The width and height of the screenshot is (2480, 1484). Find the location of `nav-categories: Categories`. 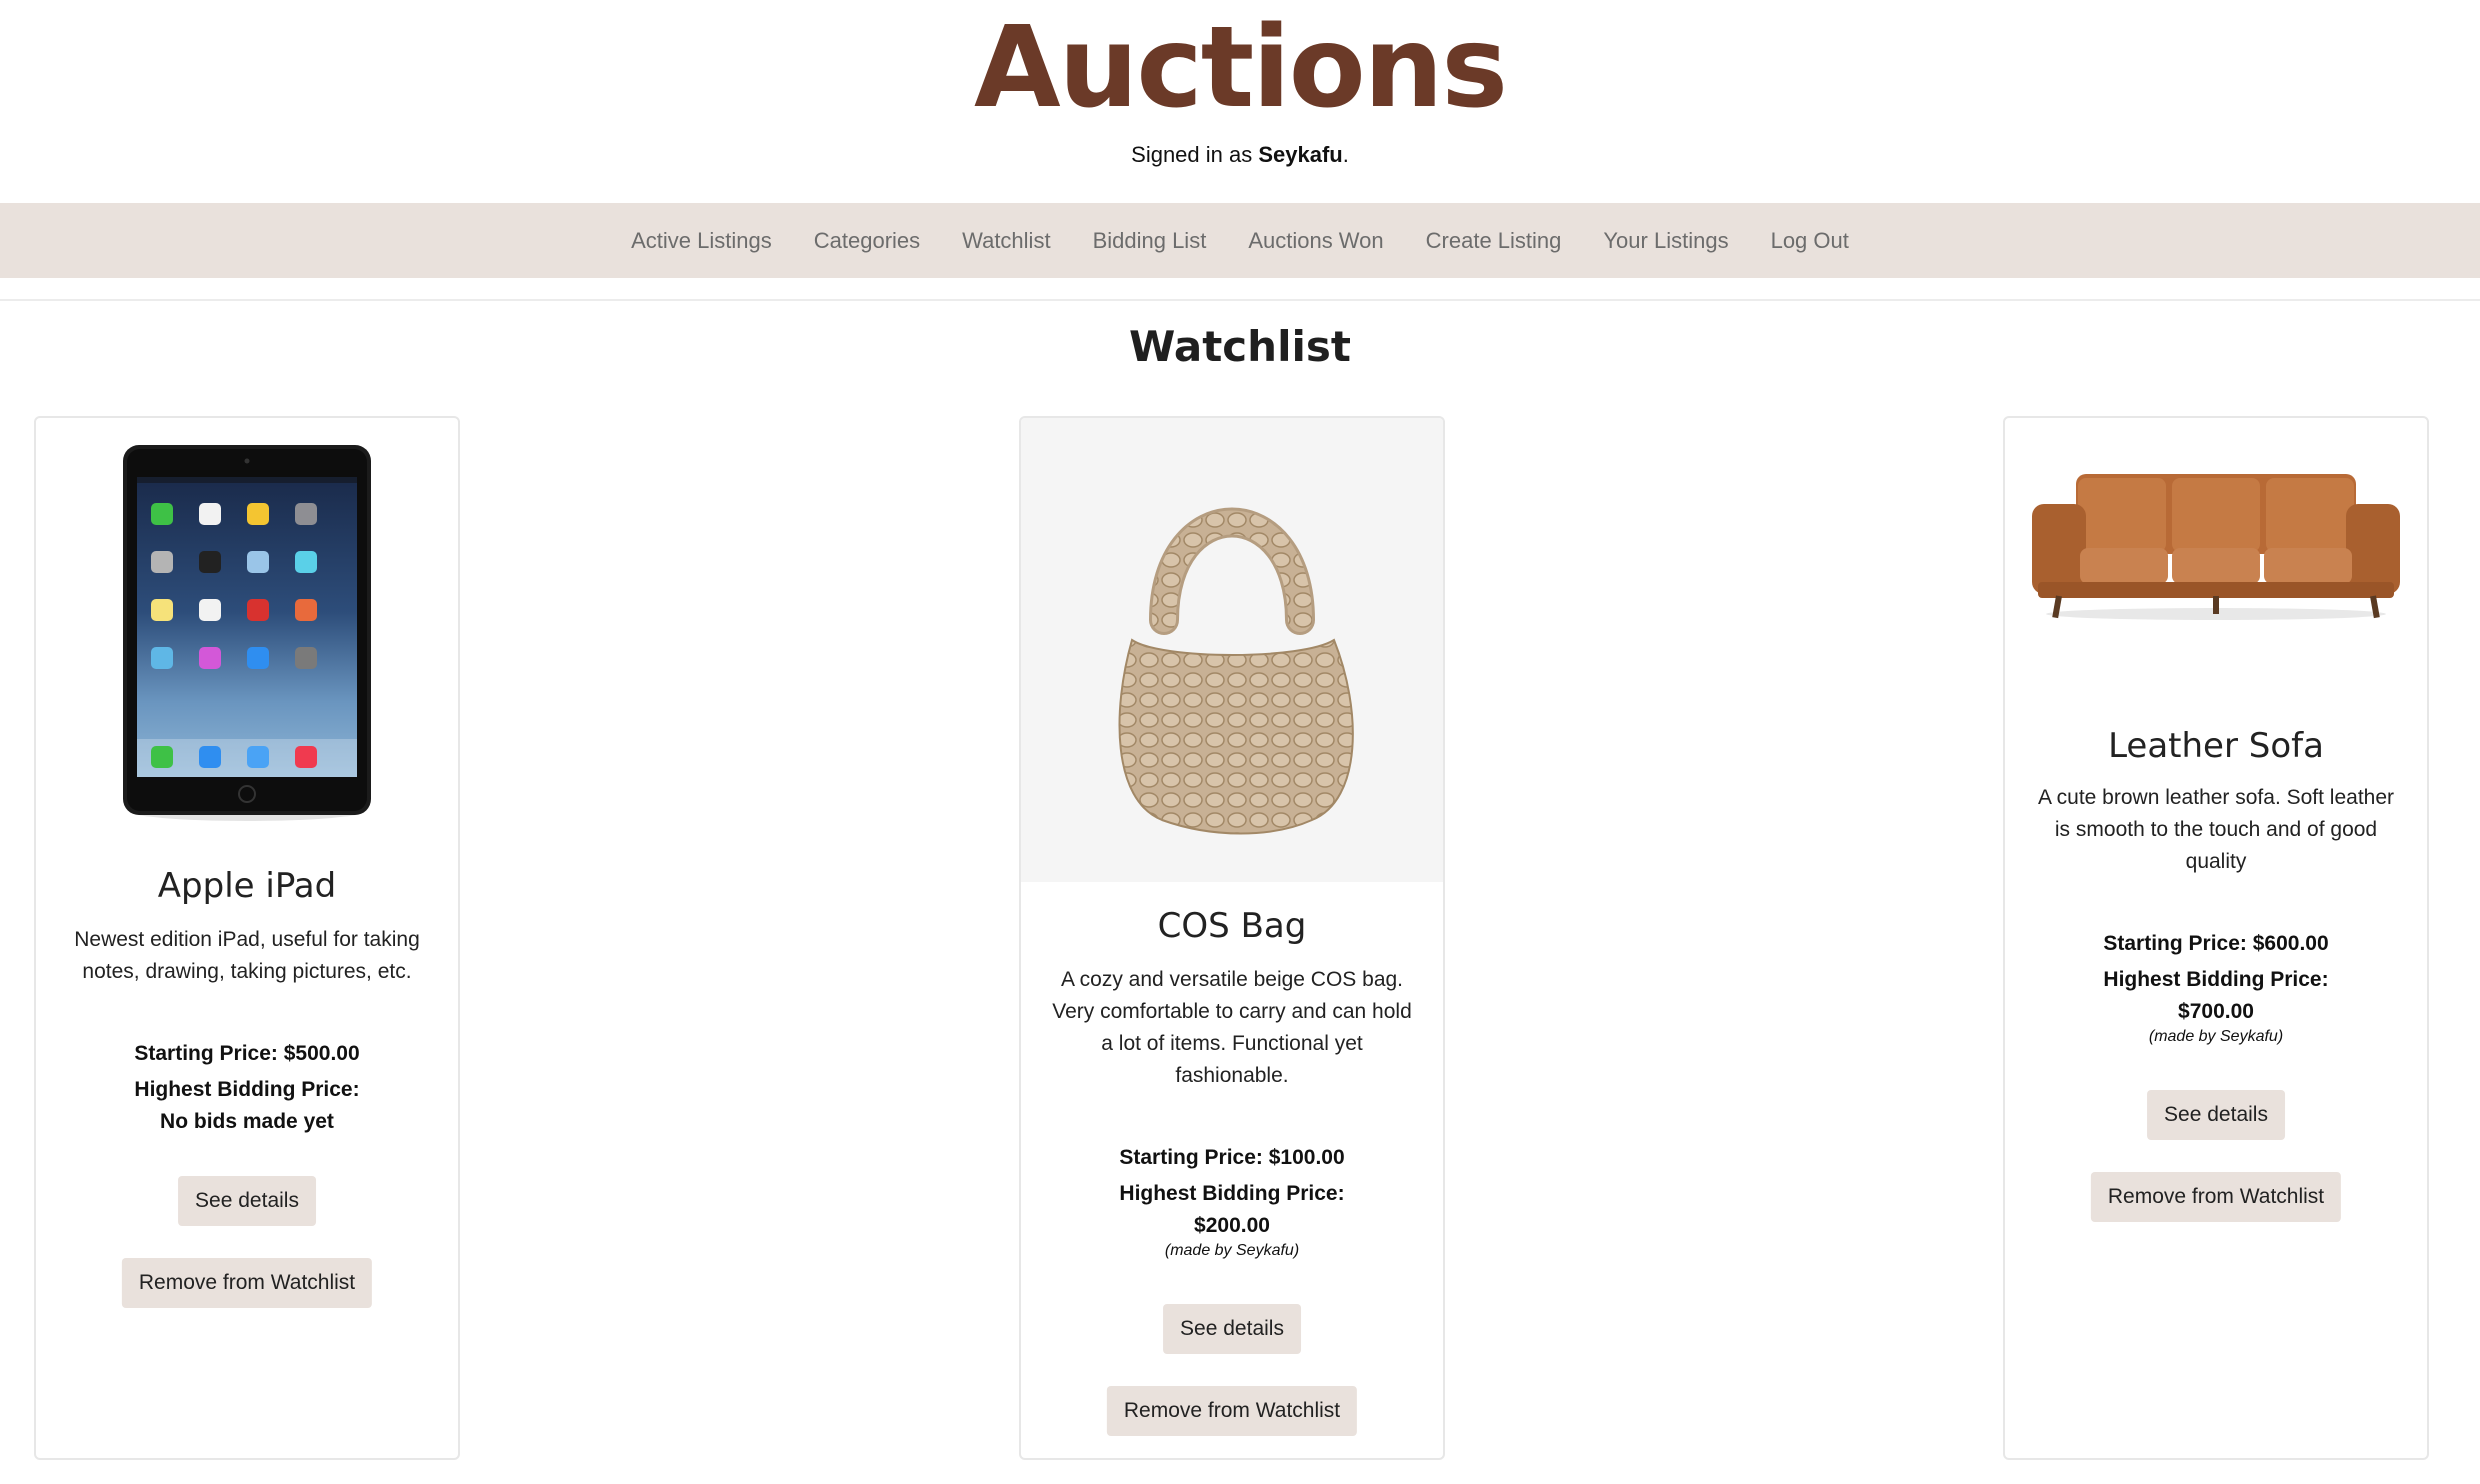

nav-categories: Categories is located at coordinates (867, 241).